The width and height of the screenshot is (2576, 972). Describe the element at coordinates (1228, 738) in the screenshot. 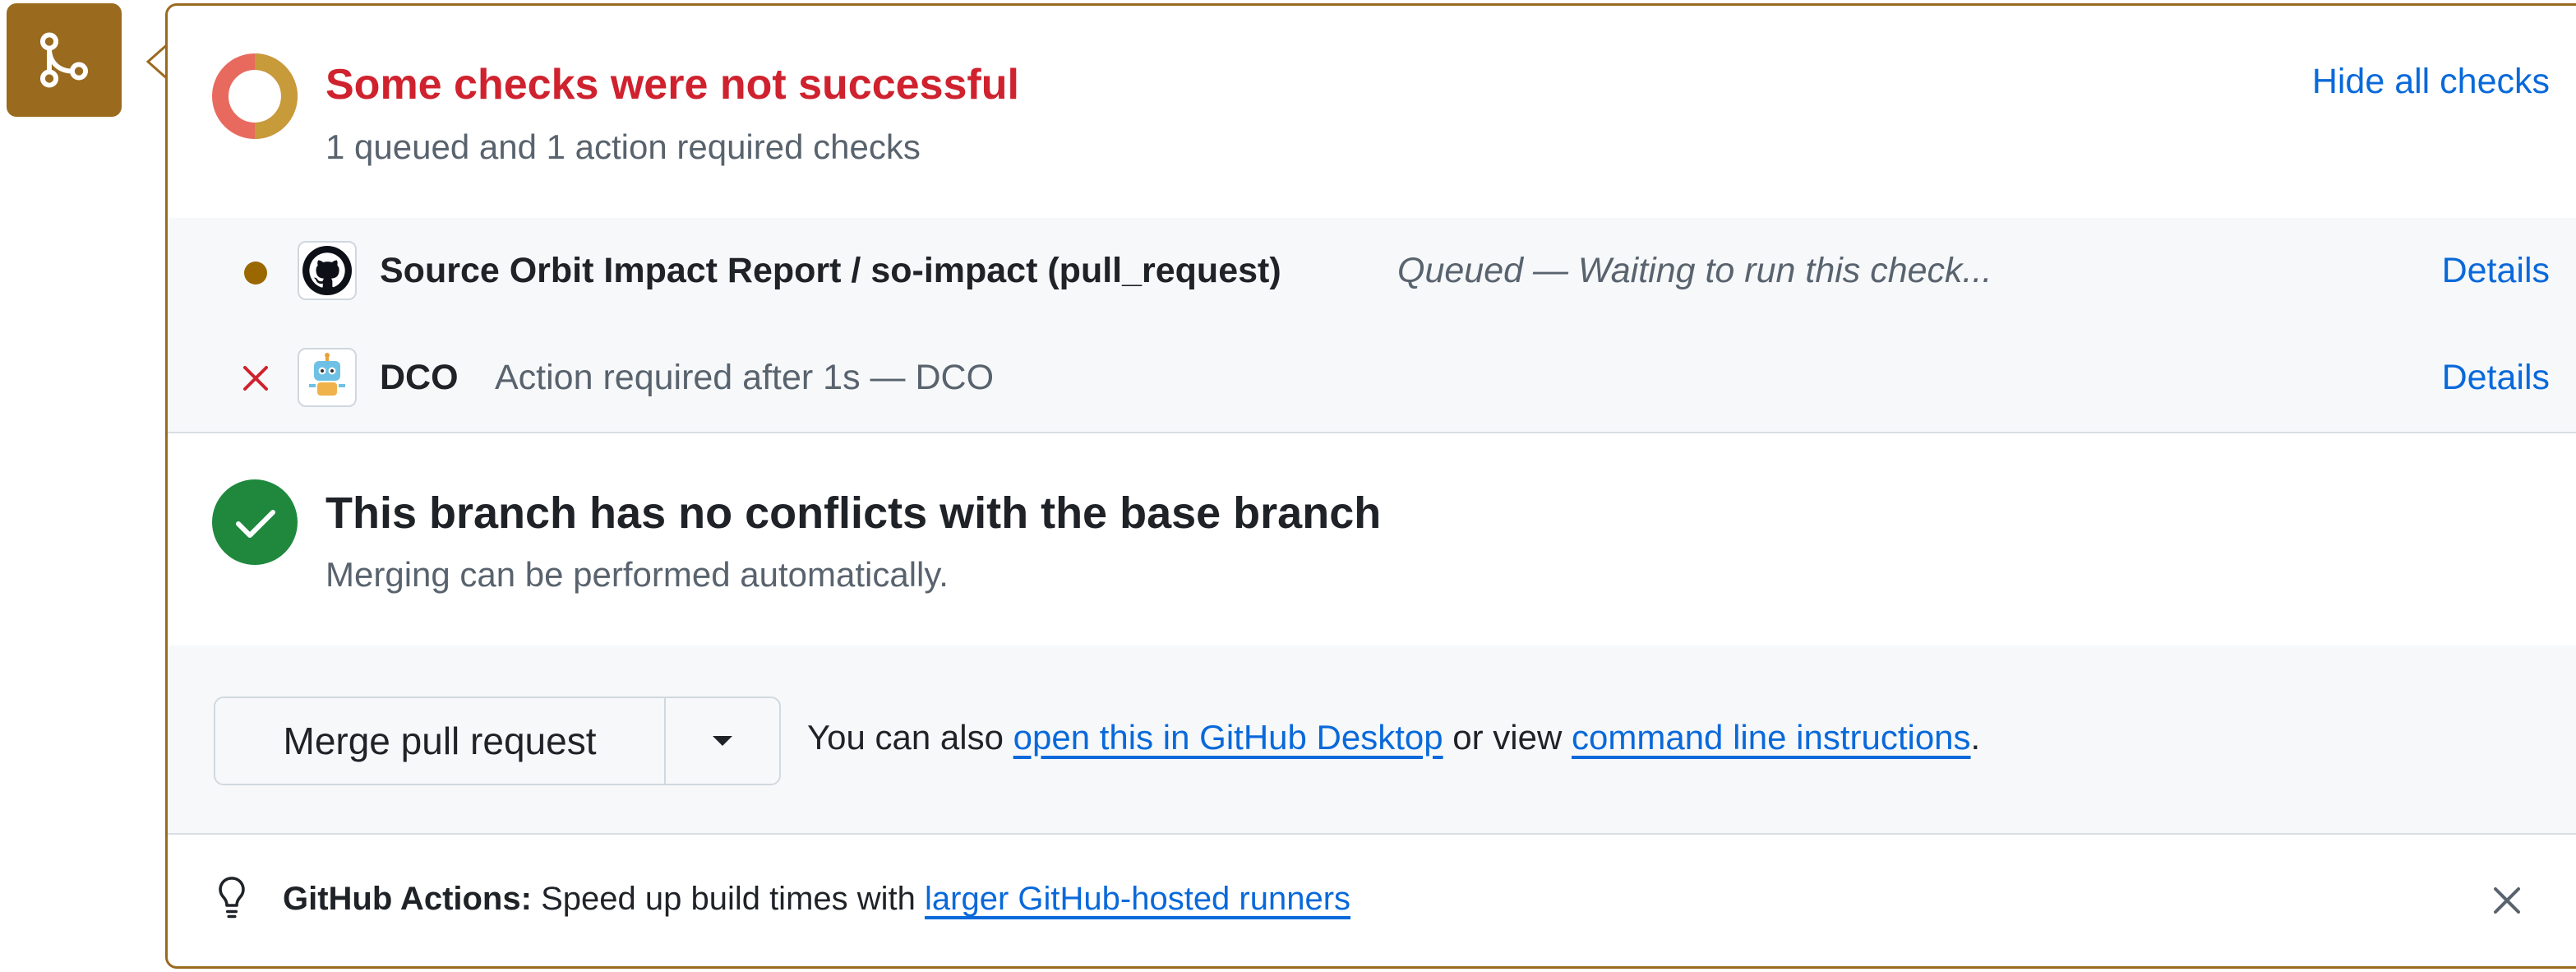

I see `open-in-desktop-link: open this in GitHub Desktop` at that location.